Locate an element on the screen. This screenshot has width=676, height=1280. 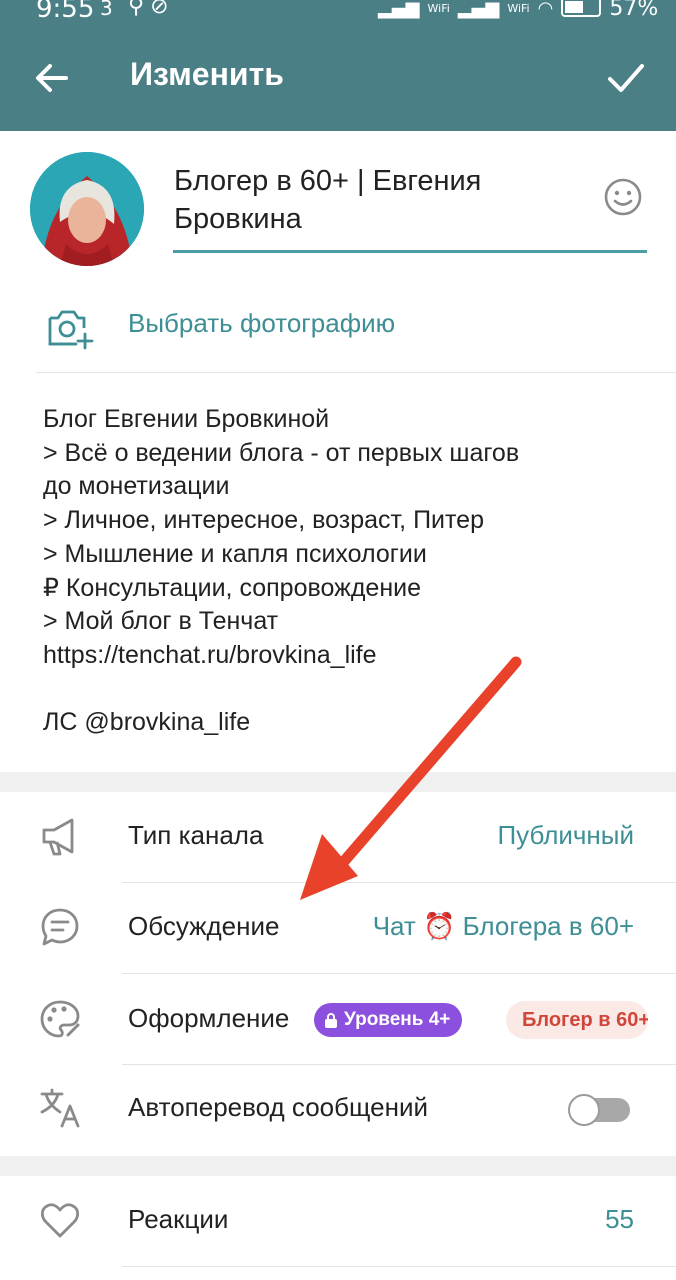
toggle-knob is located at coordinates (584, 1110).